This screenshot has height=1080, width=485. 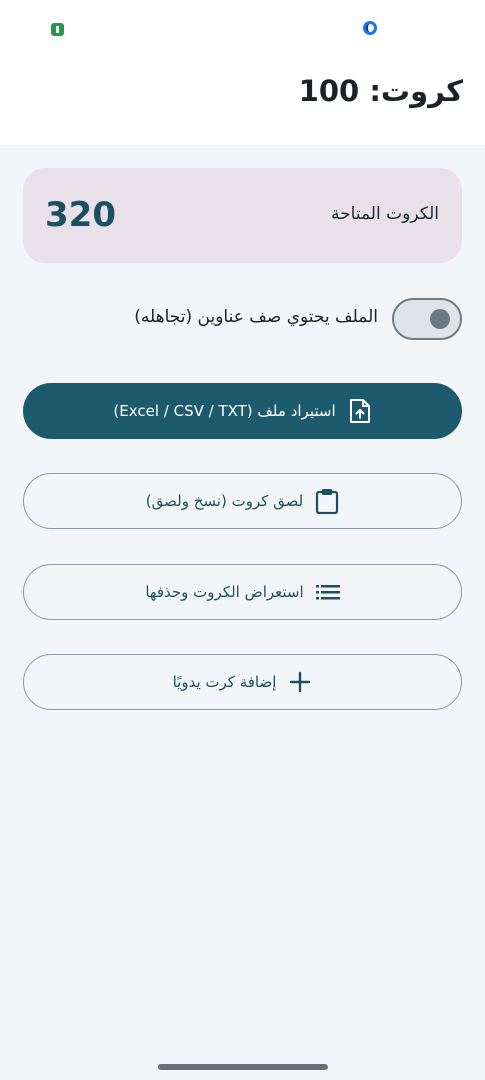 I want to click on app-notification-icon, so click(x=57, y=29).